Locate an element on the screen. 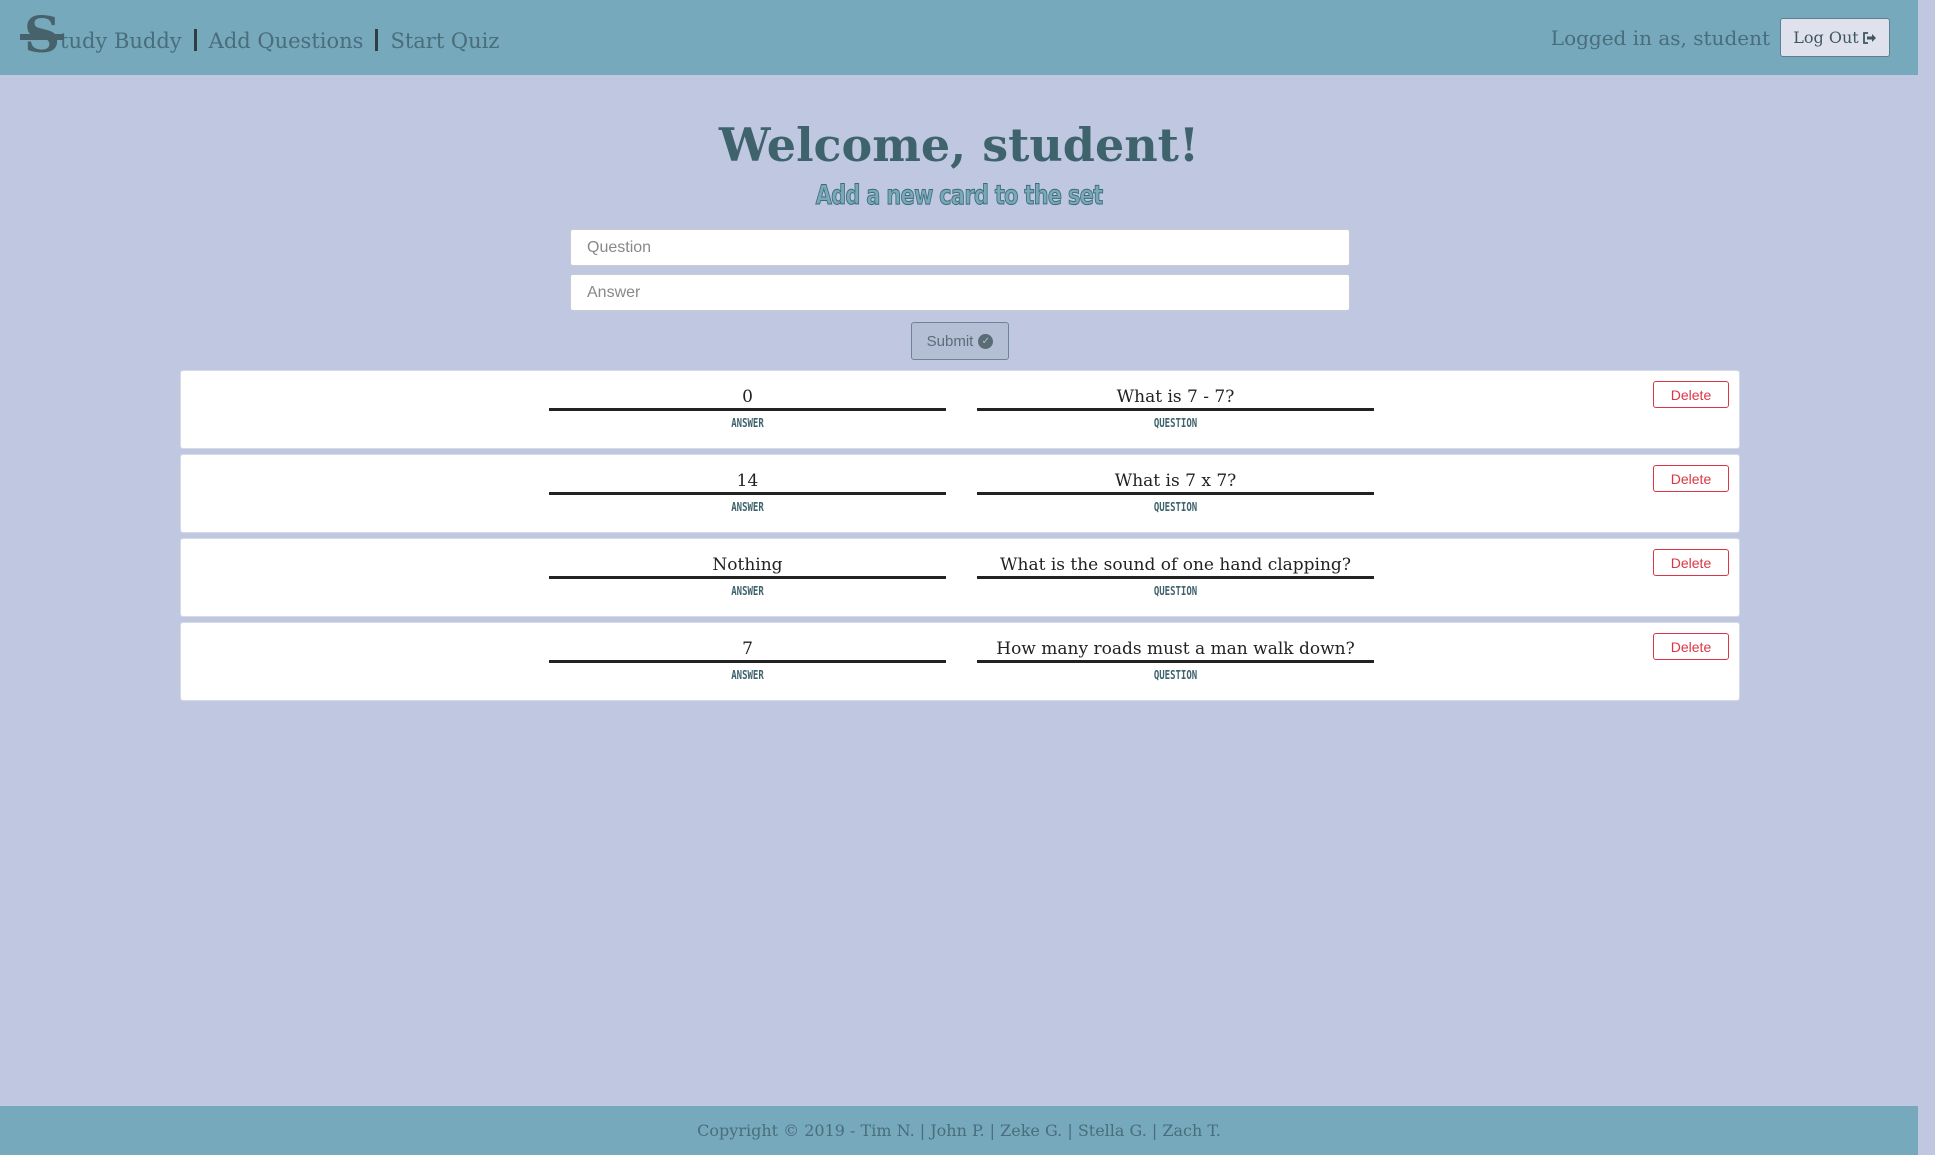 The height and width of the screenshot is (1155, 1935). question-value: What is 7 - 7? is located at coordinates (1175, 398).